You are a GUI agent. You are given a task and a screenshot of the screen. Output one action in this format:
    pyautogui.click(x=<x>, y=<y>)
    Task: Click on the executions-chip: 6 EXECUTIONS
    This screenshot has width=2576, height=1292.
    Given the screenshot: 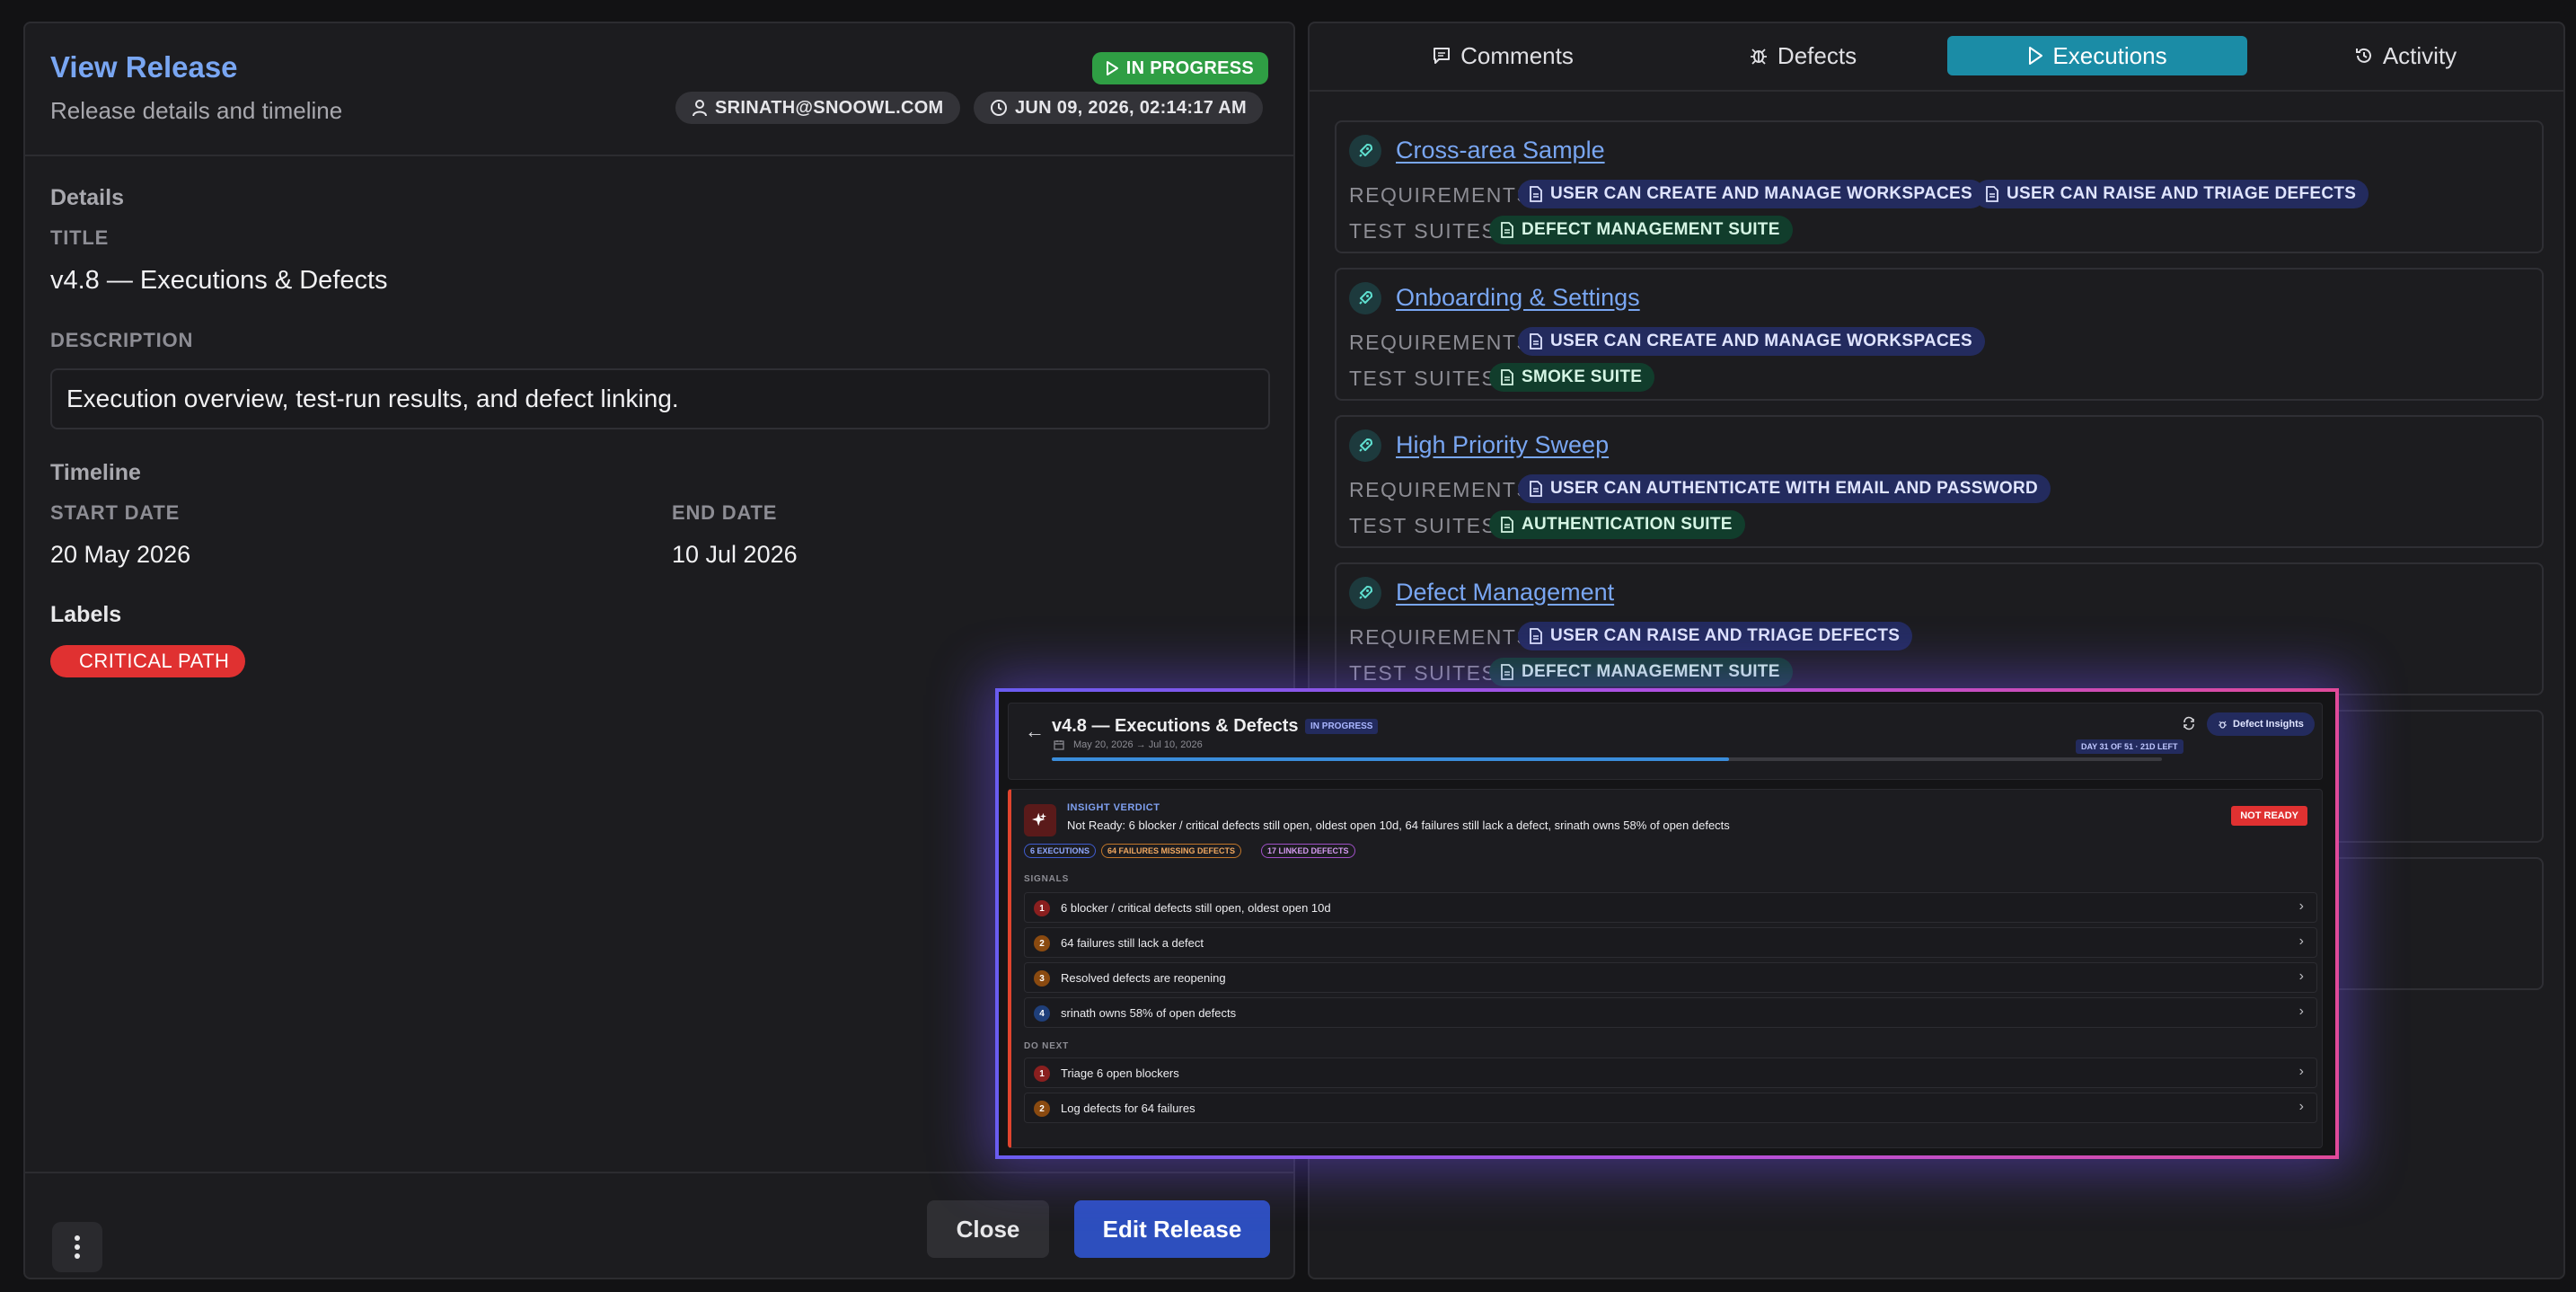 What is the action you would take?
    pyautogui.click(x=1060, y=851)
    